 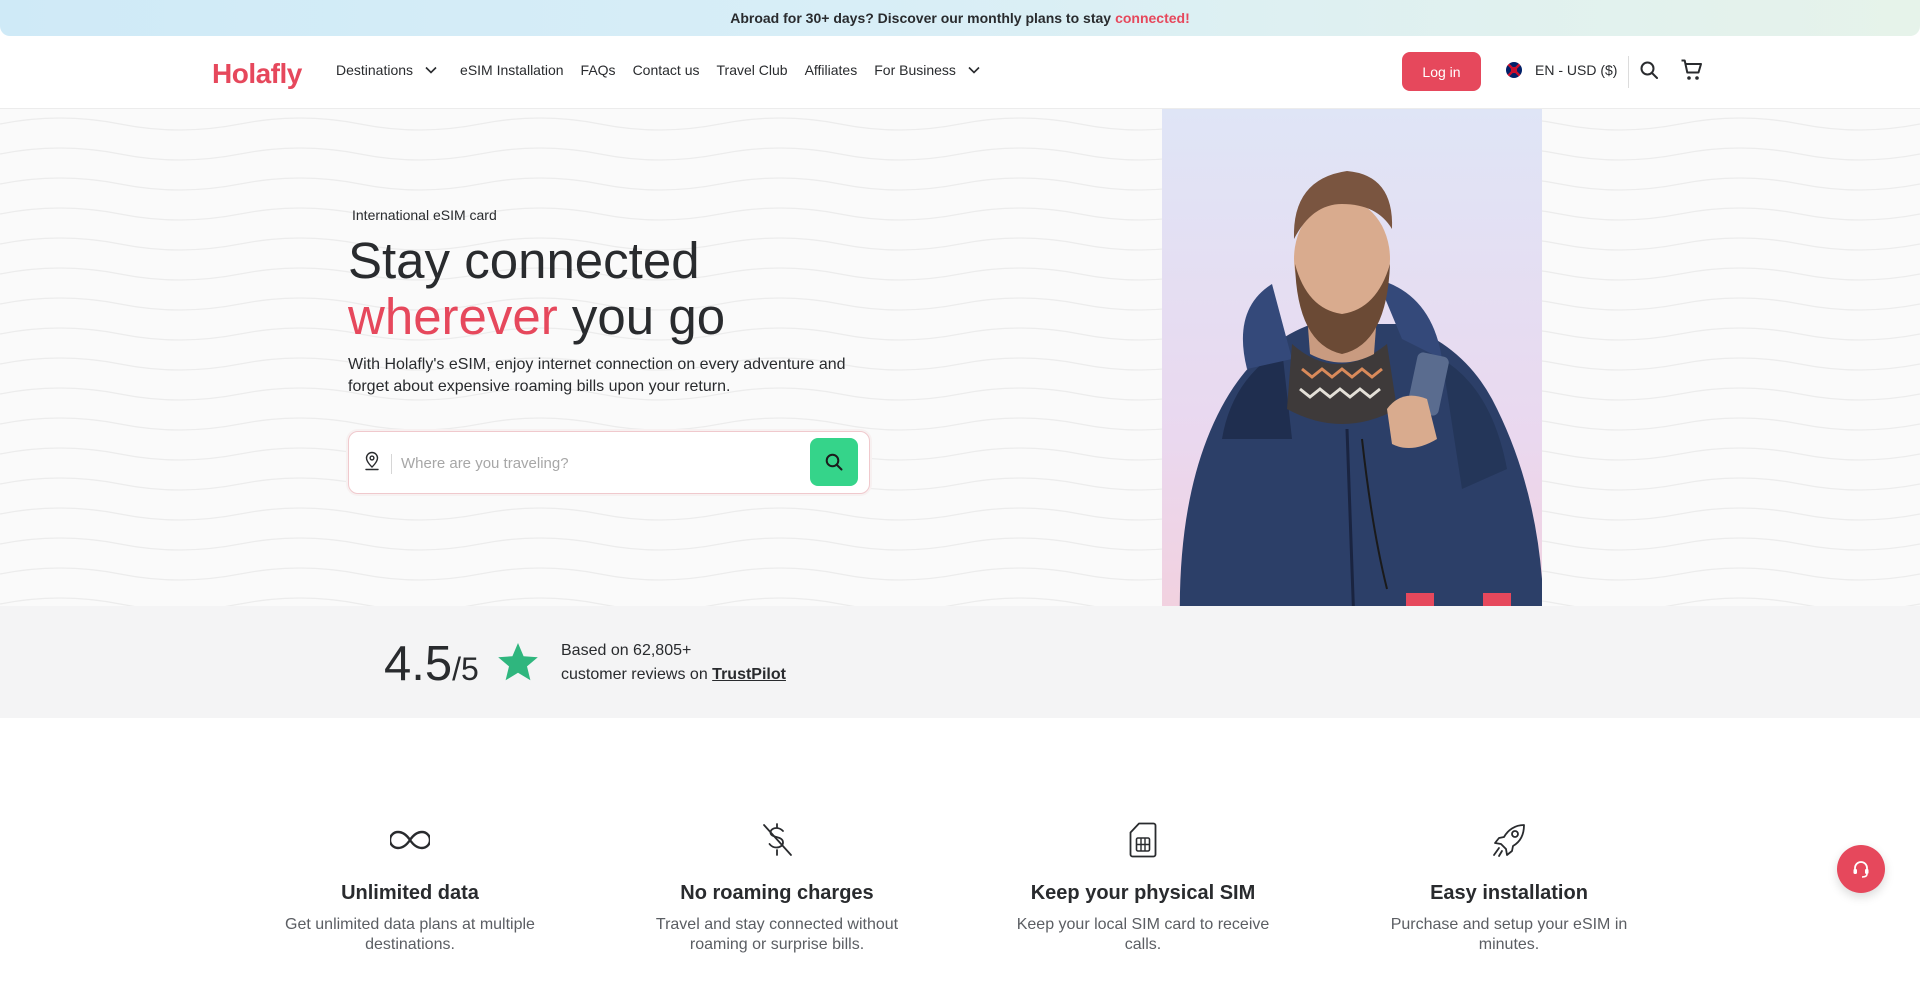 I want to click on nav-label: Affiliates, so click(x=831, y=70).